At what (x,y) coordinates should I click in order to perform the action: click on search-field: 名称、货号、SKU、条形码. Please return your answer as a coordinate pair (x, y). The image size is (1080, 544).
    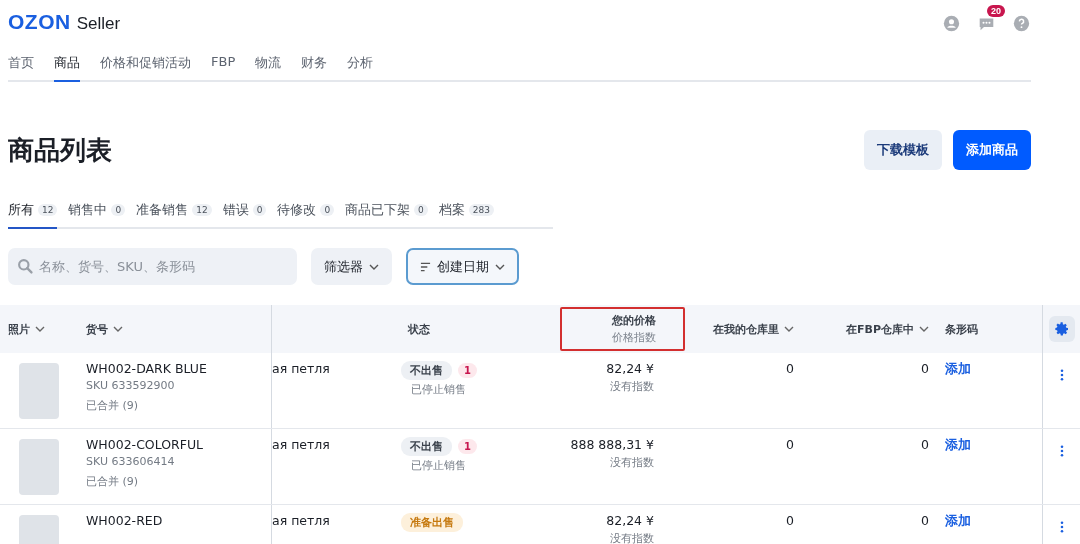
    Looking at the image, I should click on (152, 266).